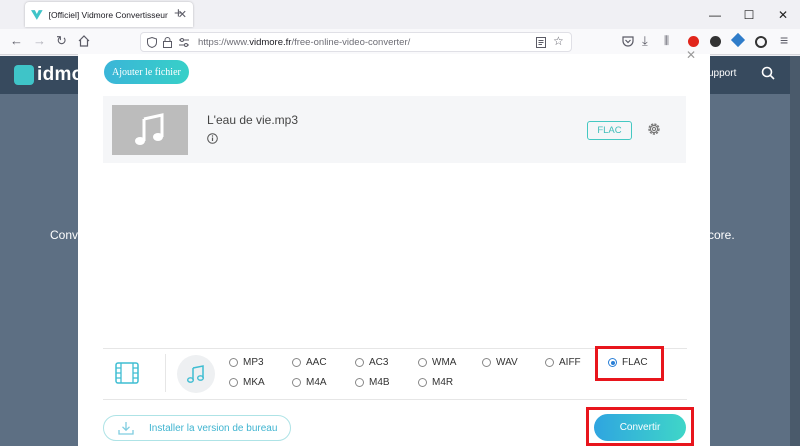 Image resolution: width=800 pixels, height=446 pixels. I want to click on footer-divider, so click(395, 399).